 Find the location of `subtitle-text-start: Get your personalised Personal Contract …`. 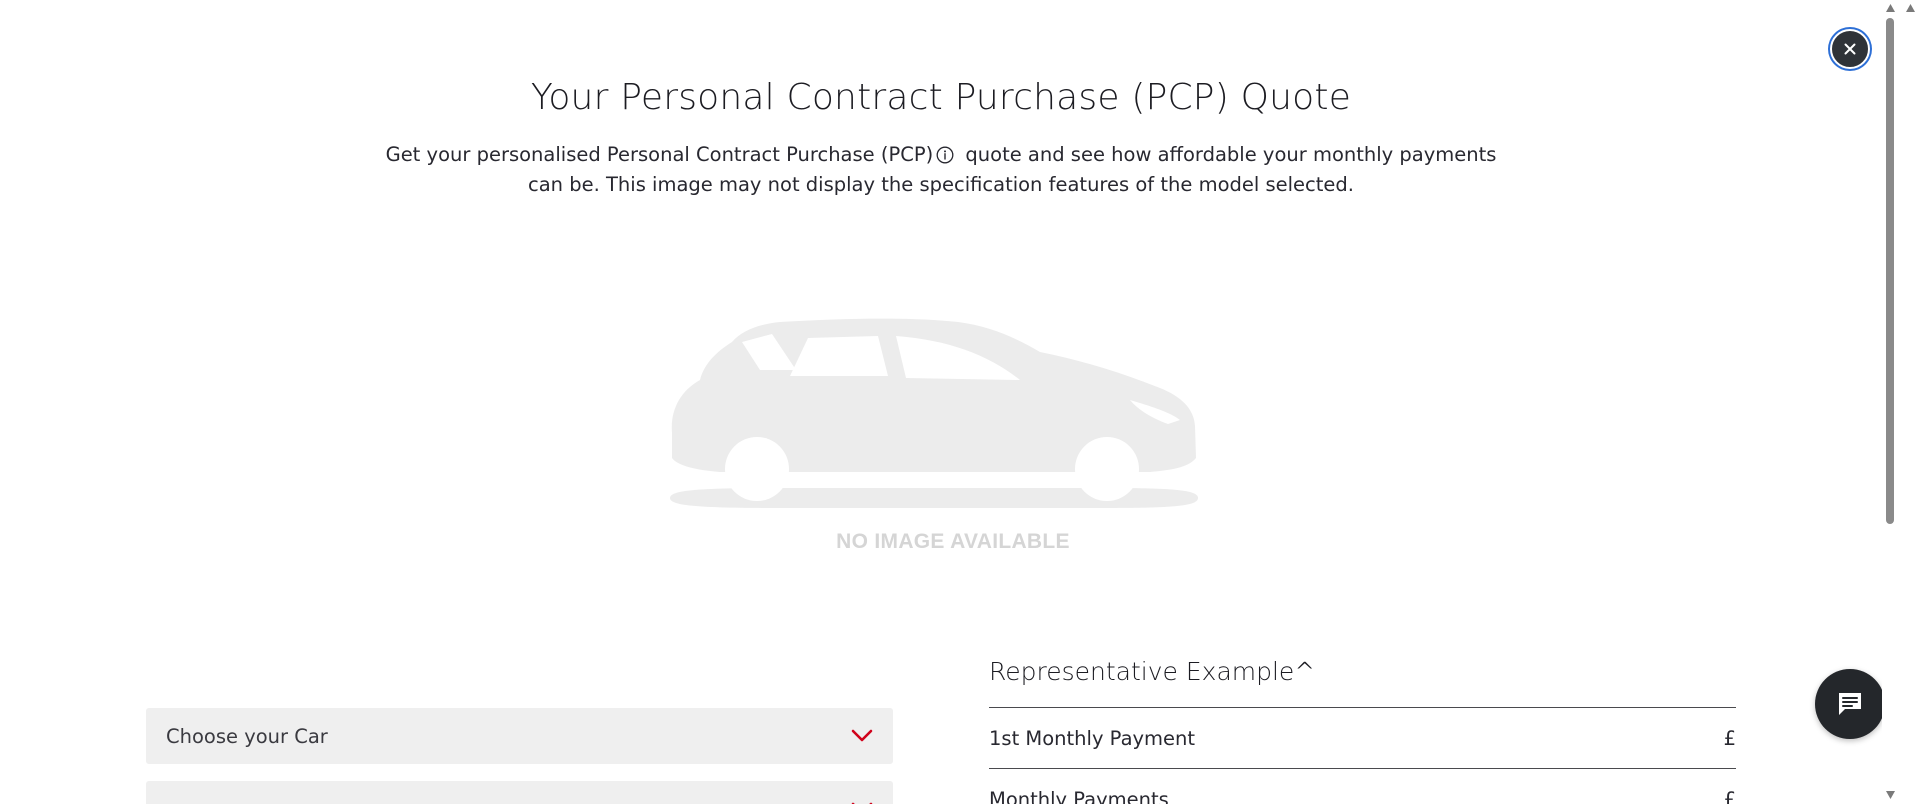

subtitle-text-start: Get your personalised Personal Contract … is located at coordinates (659, 154).